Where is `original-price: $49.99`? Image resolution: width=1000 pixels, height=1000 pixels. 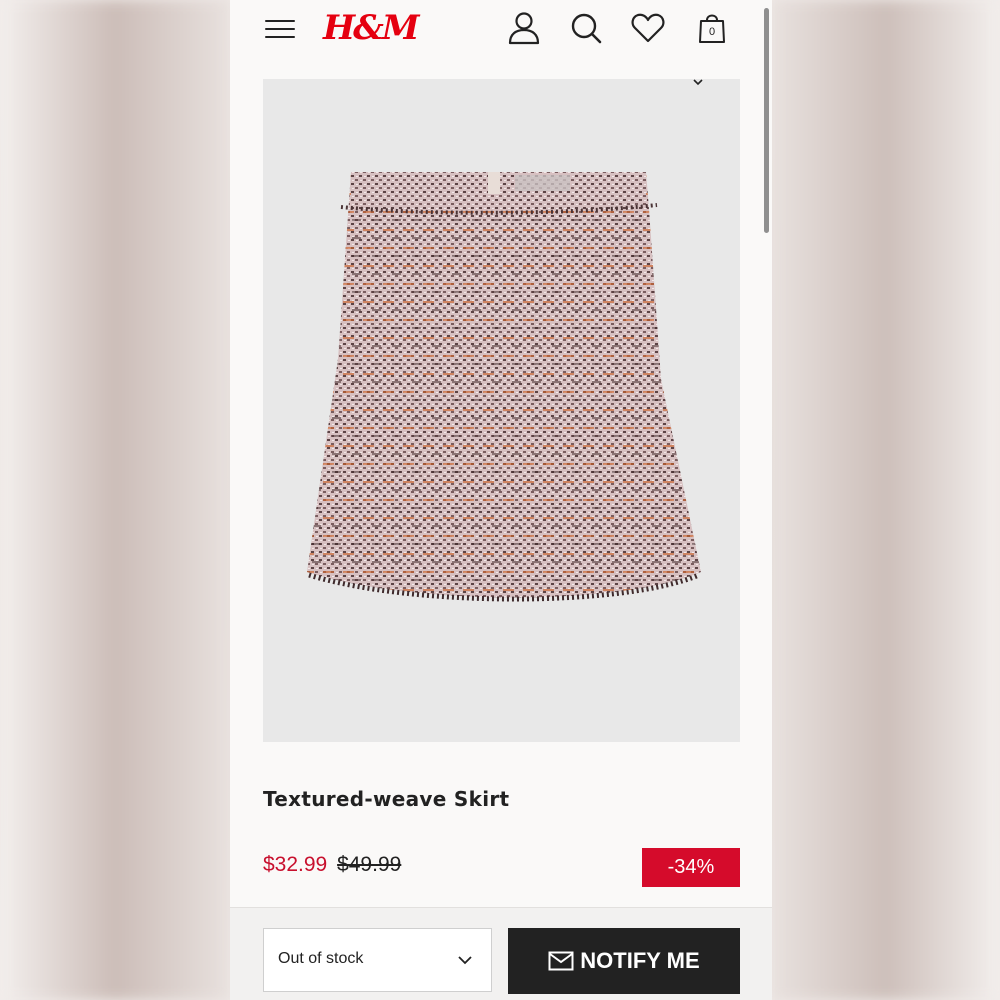 original-price: $49.99 is located at coordinates (369, 864).